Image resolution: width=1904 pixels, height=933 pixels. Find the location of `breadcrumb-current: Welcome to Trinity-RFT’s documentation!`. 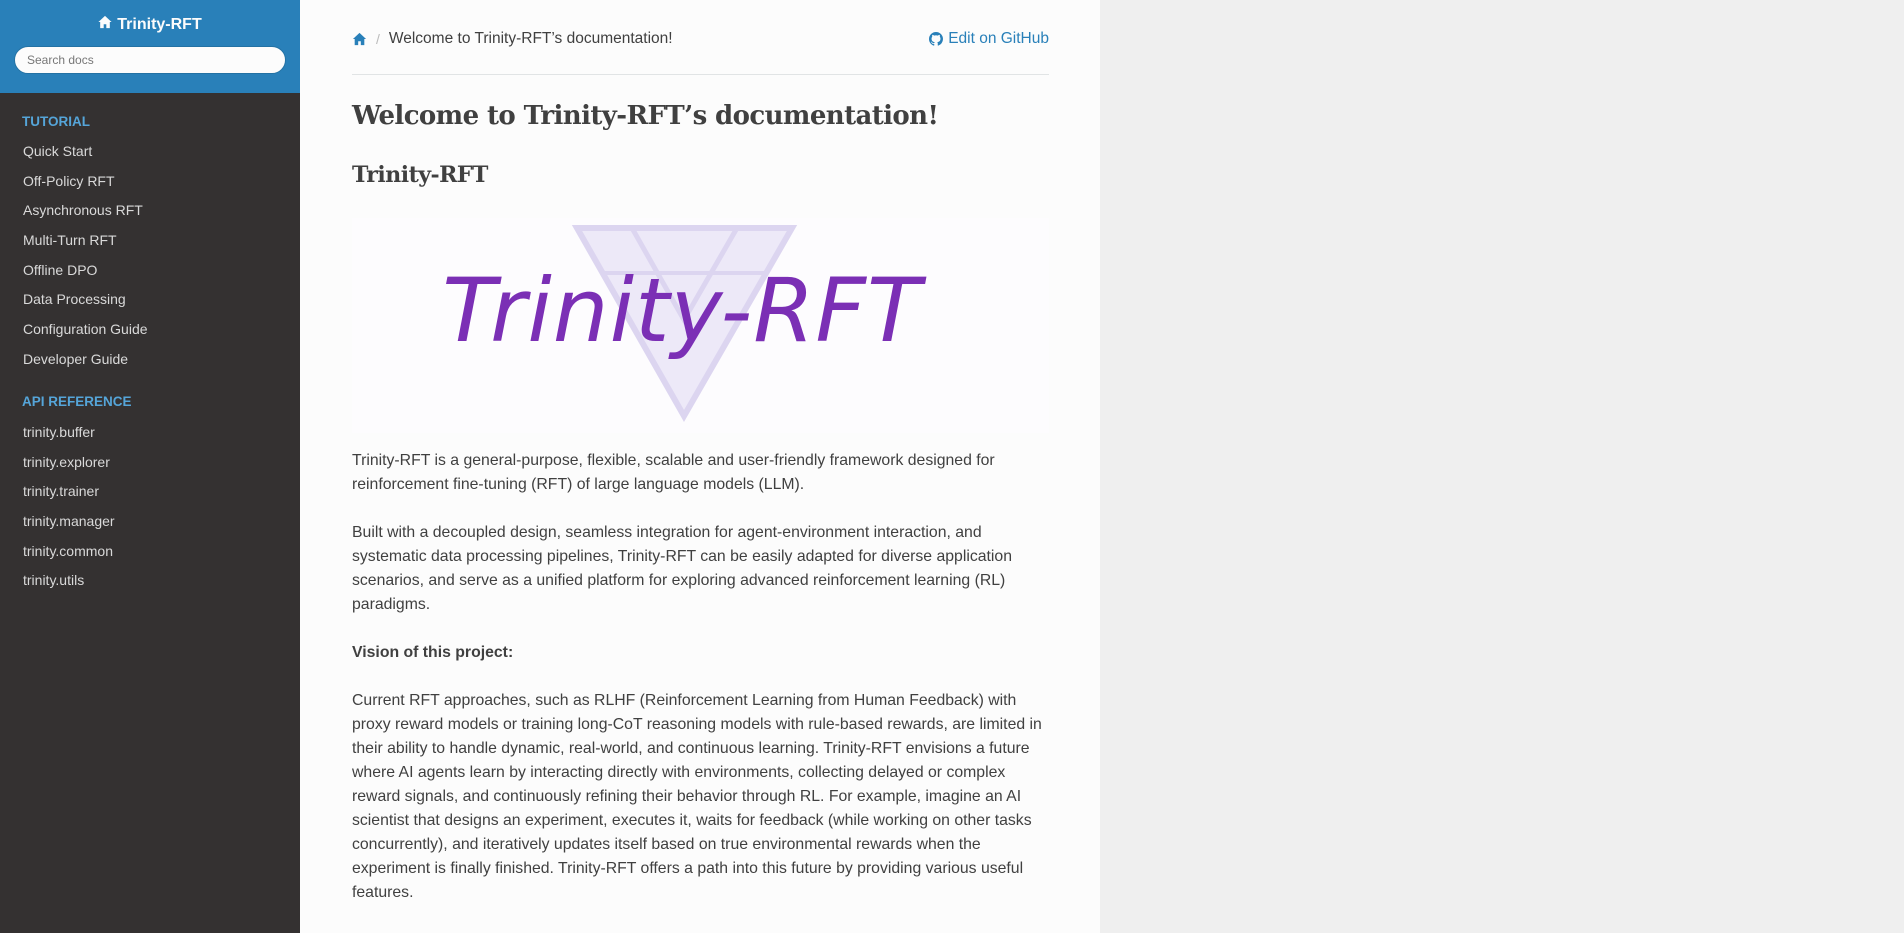

breadcrumb-current: Welcome to Trinity-RFT’s documentation! is located at coordinates (530, 38).